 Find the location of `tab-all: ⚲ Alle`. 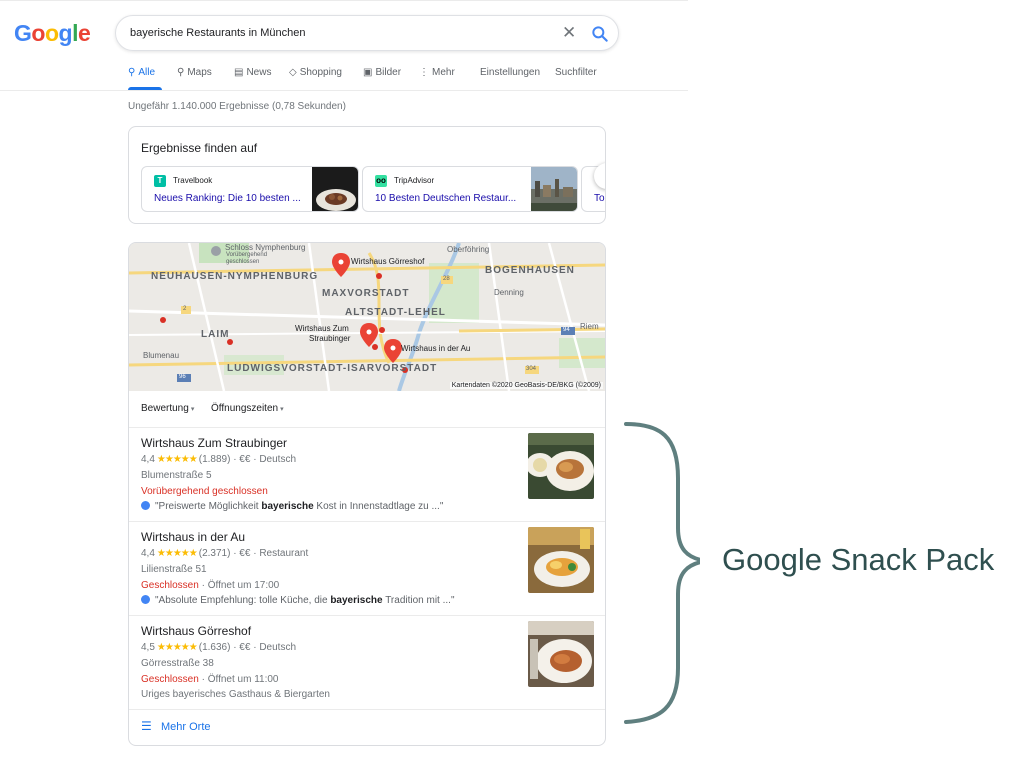

tab-all: ⚲ Alle is located at coordinates (141, 72).